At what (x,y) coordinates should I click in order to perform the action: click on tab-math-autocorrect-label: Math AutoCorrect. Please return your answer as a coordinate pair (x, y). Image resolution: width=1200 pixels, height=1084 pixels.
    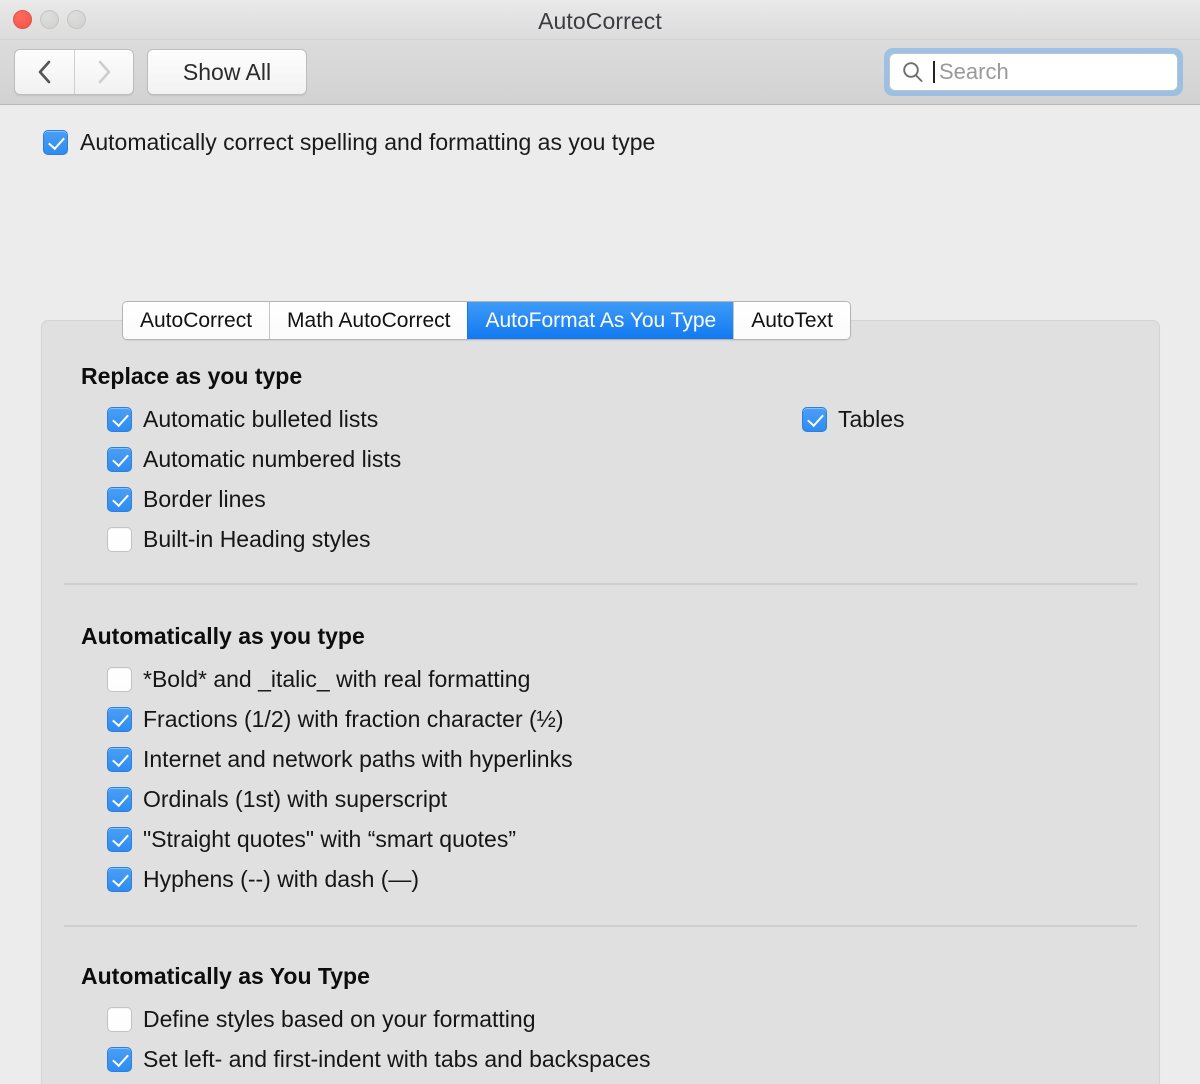
    Looking at the image, I should click on (369, 320).